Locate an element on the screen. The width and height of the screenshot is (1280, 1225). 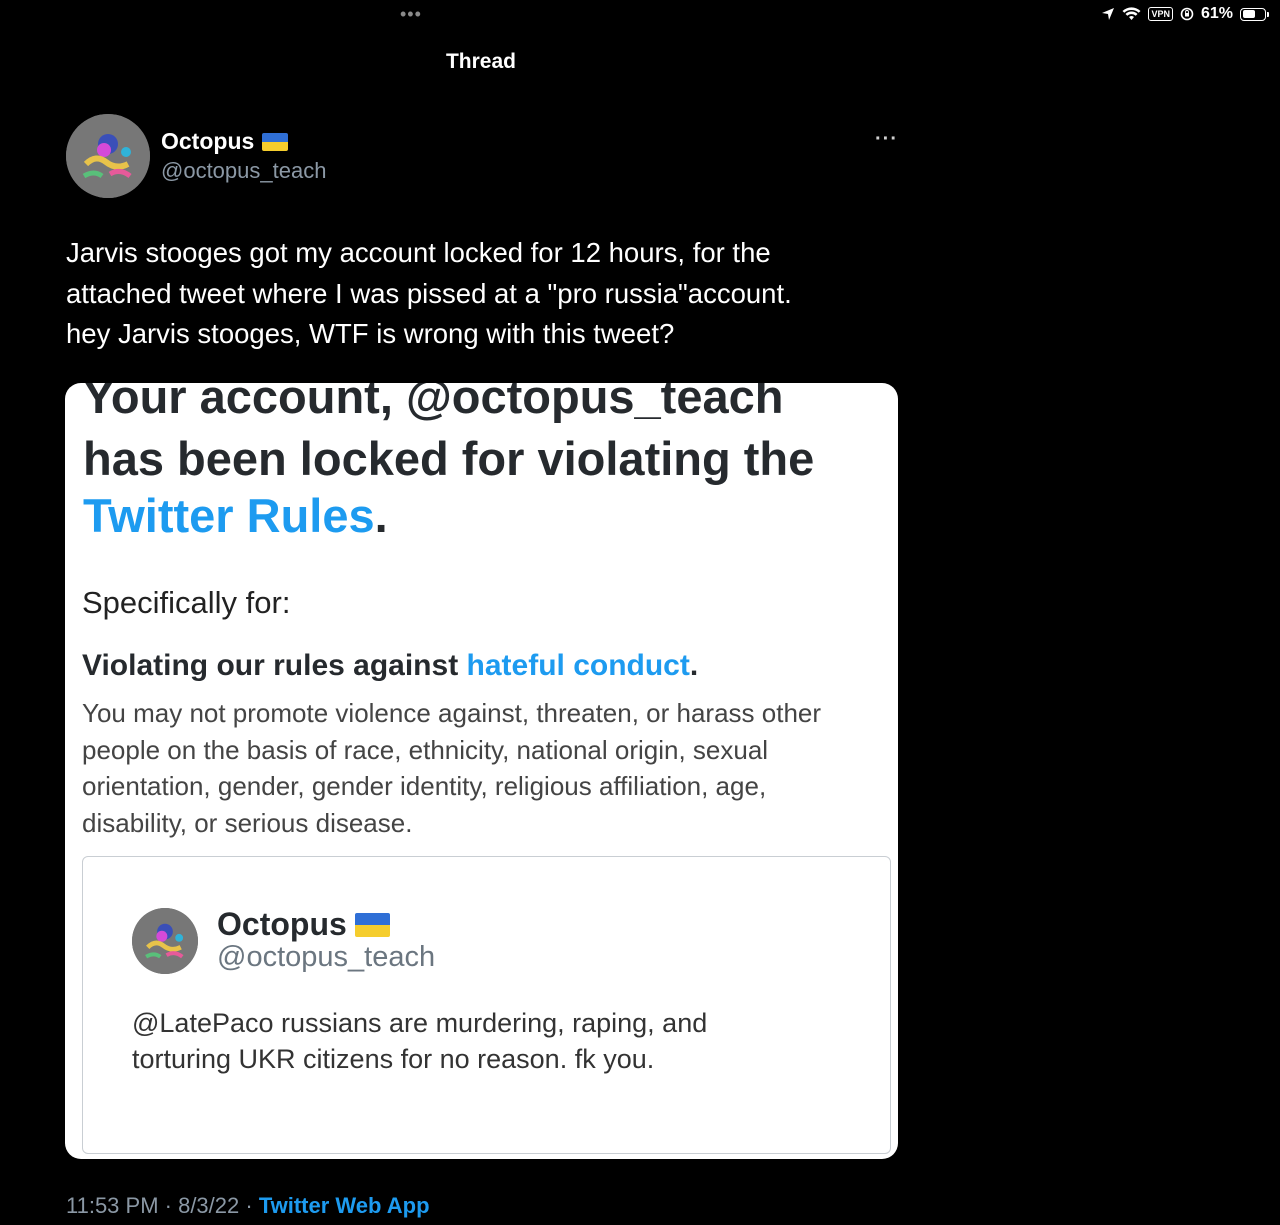
quoted-avatar is located at coordinates (165, 941).